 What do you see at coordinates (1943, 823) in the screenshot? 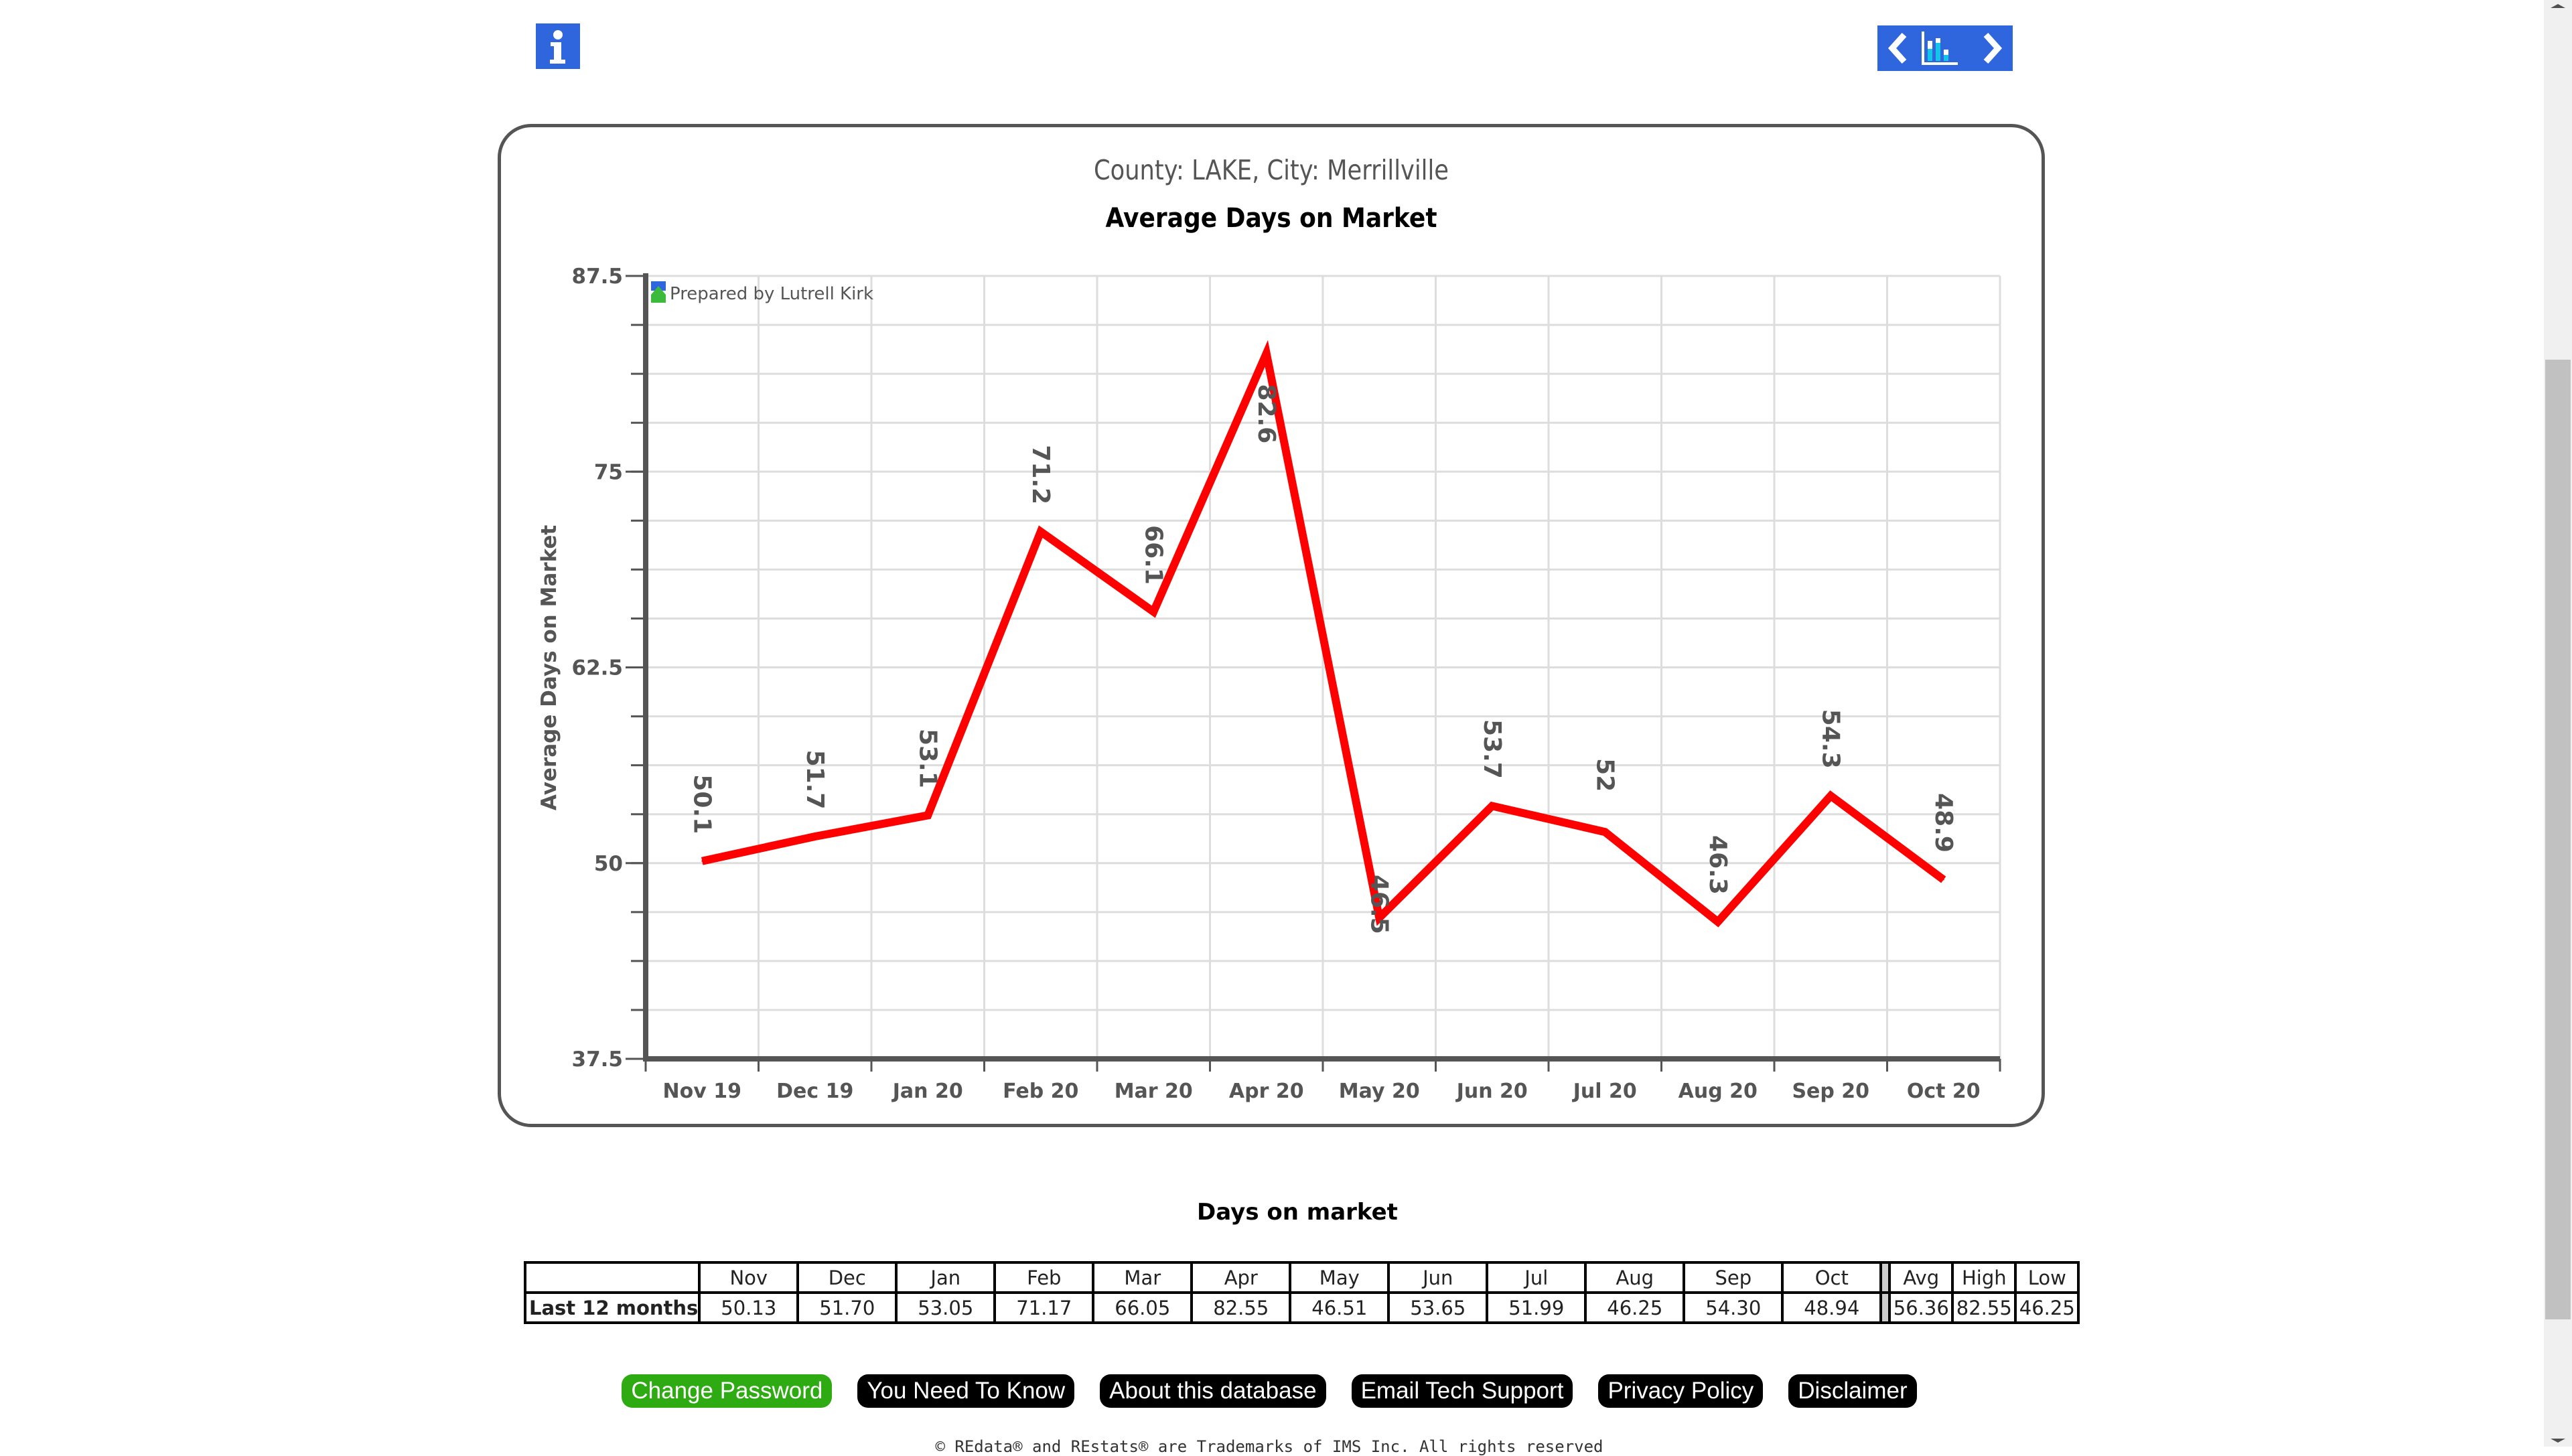
I see `data-label: 48.9` at bounding box center [1943, 823].